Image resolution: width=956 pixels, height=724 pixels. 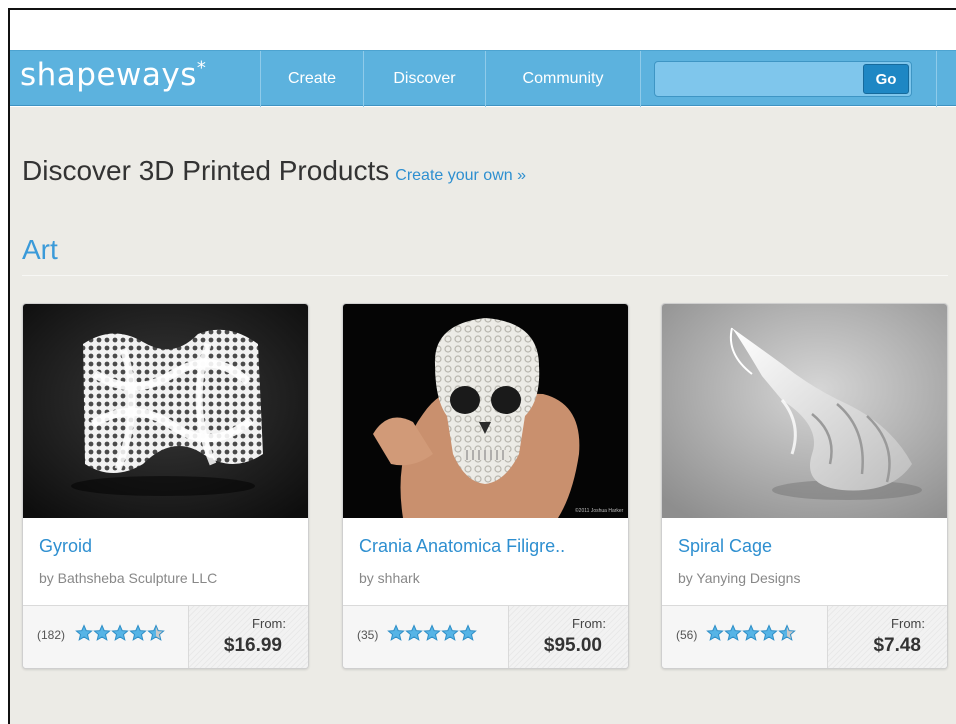 I want to click on product-image-gyroid, so click(x=165, y=411).